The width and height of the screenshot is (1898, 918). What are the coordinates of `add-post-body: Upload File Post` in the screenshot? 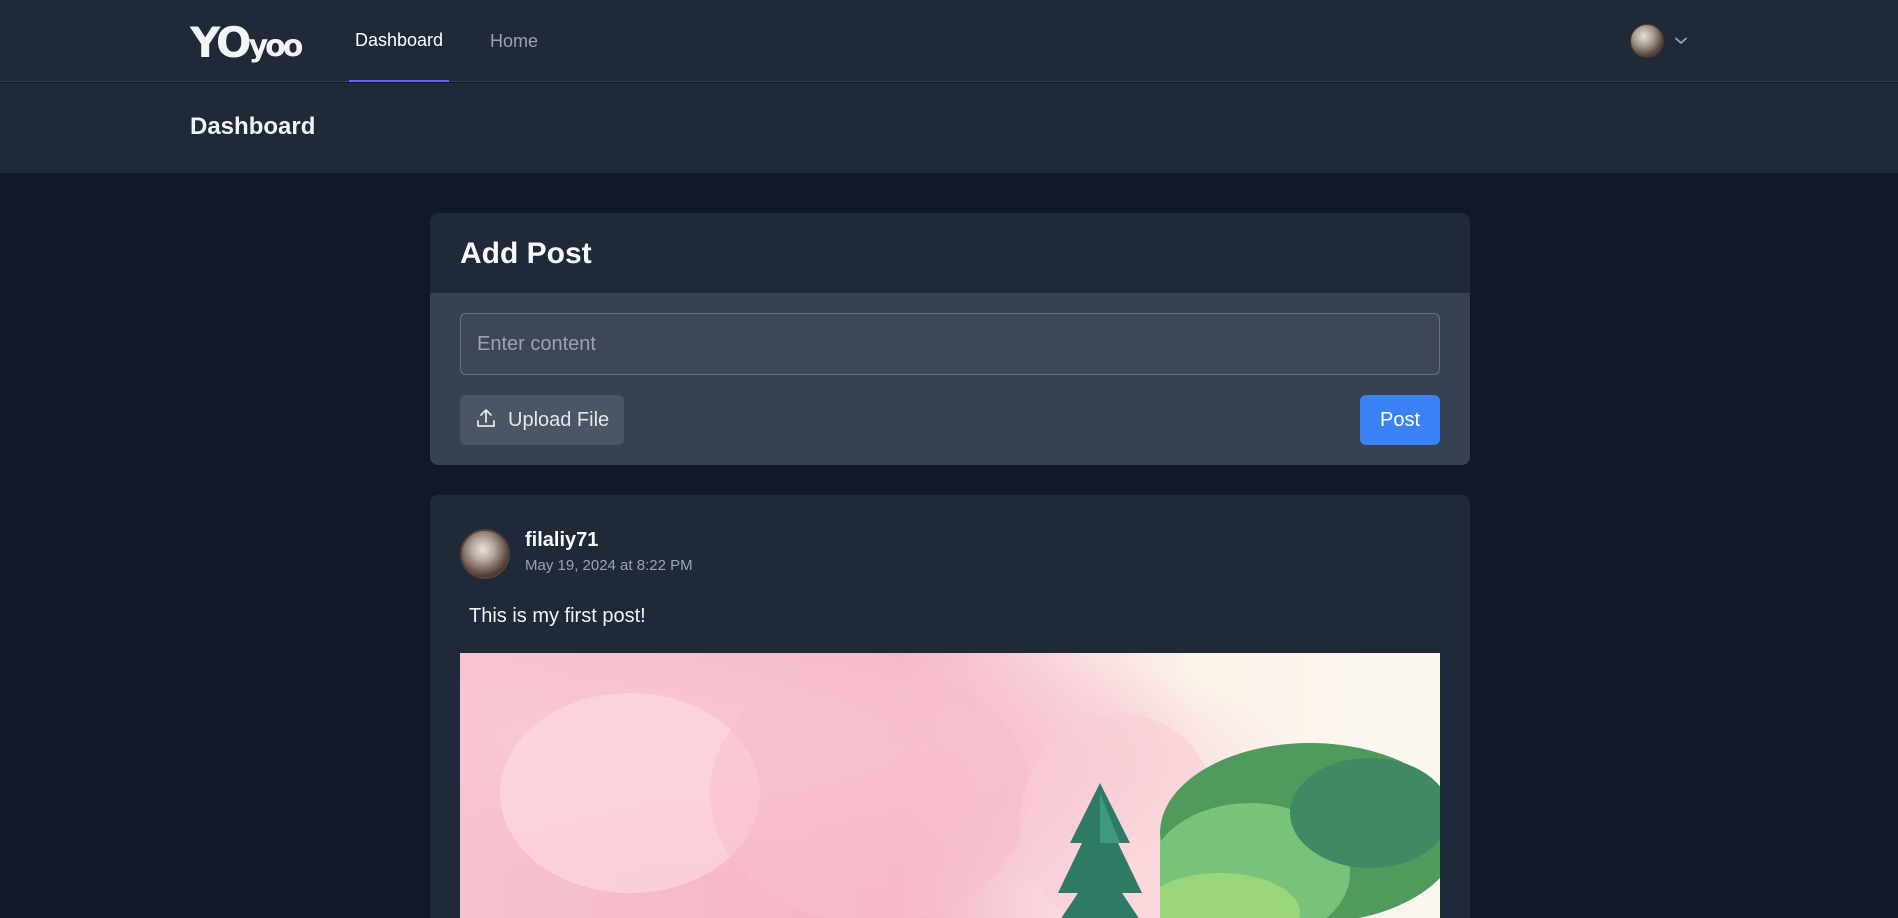 It's located at (950, 379).